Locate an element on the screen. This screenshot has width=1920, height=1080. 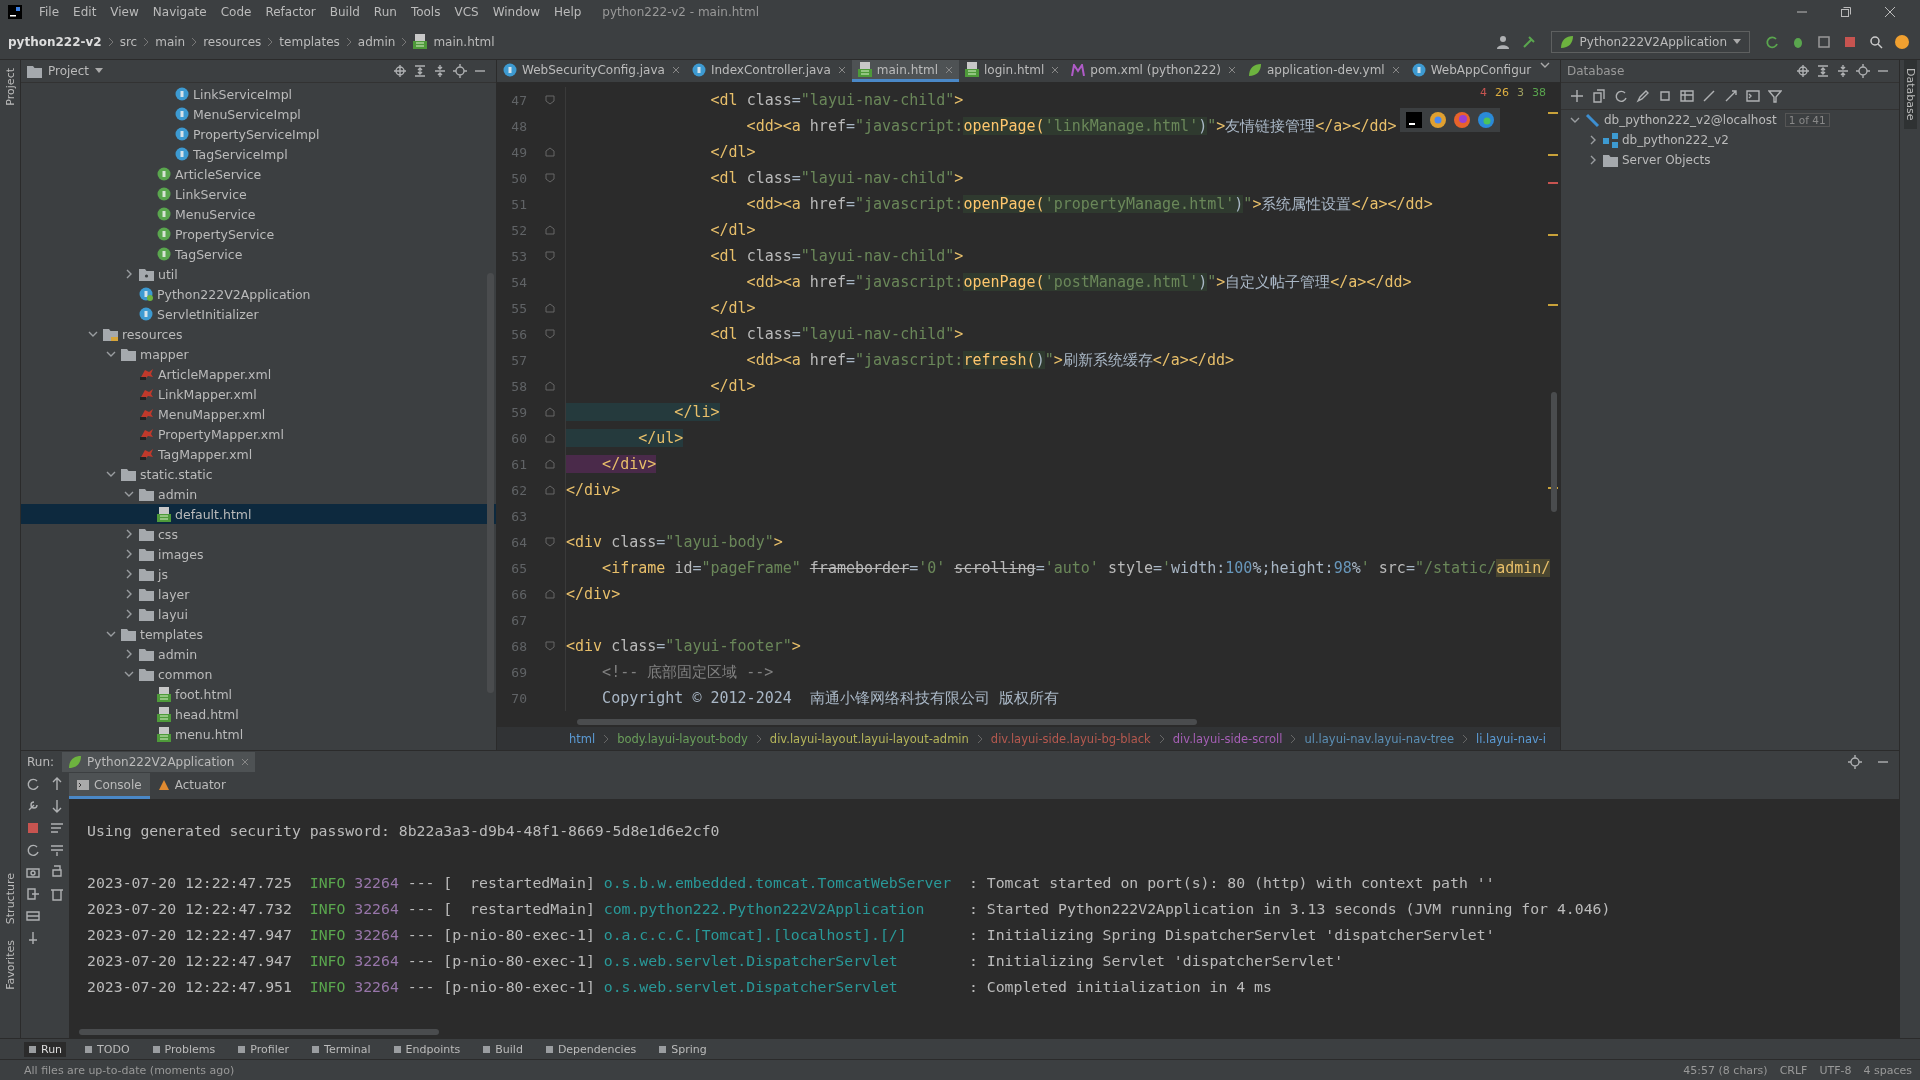
tool-window-button: Profiler is located at coordinates (263, 1049).